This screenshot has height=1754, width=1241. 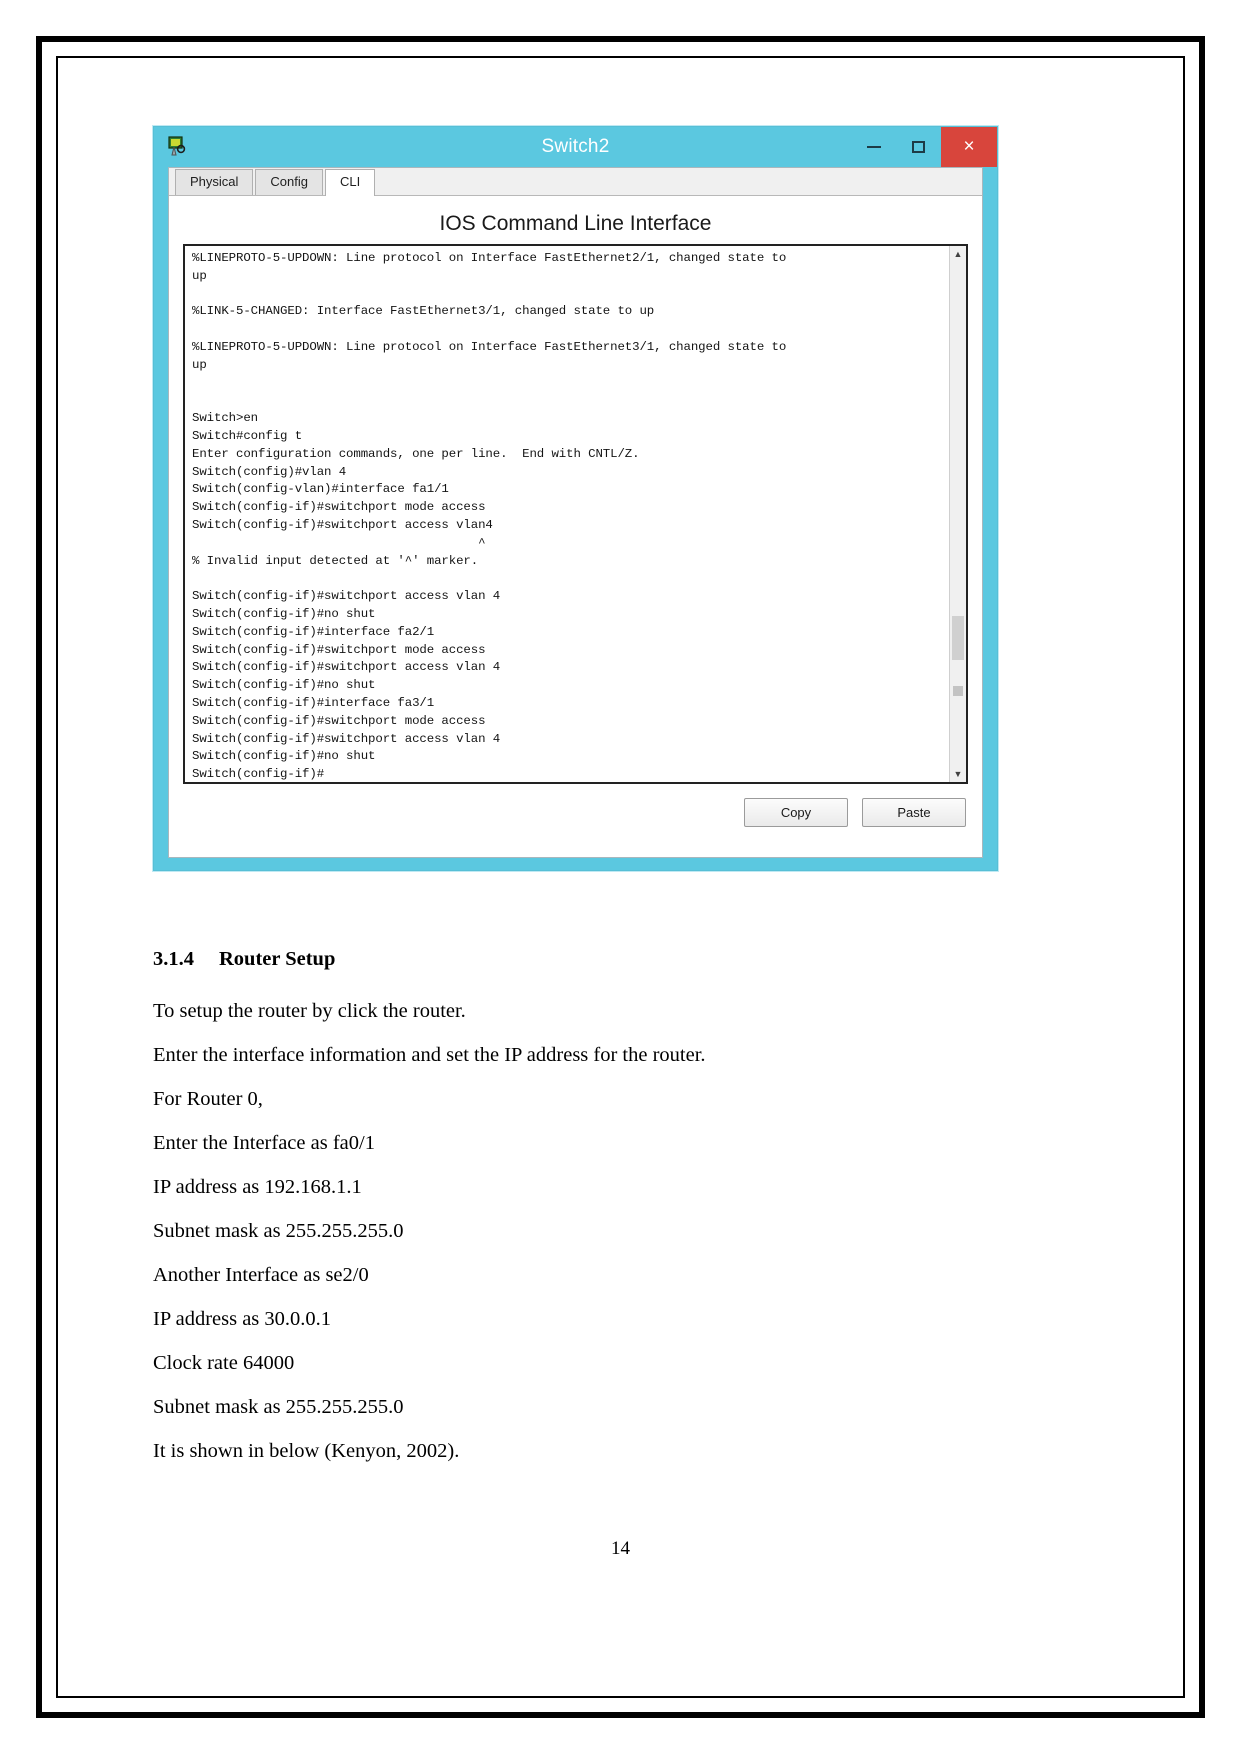 What do you see at coordinates (289, 182) in the screenshot?
I see `tab-config: Config` at bounding box center [289, 182].